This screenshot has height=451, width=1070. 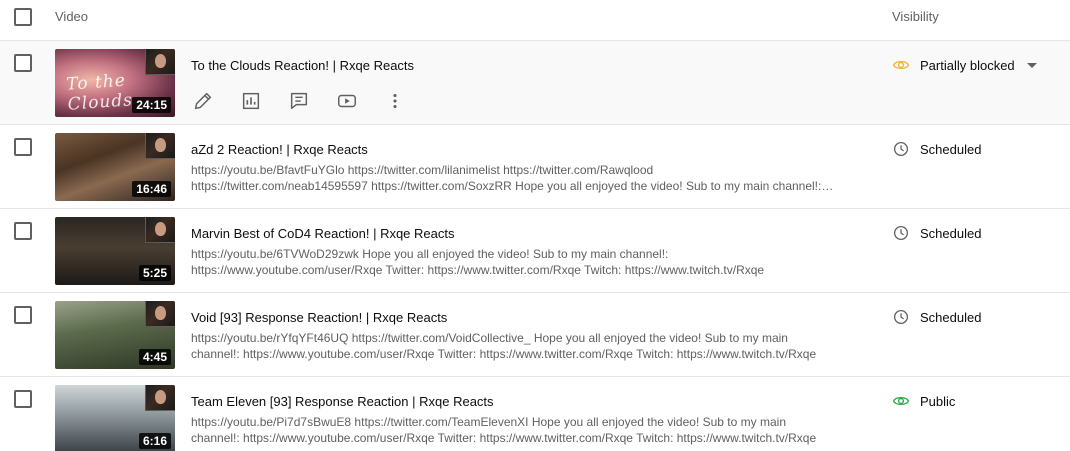 What do you see at coordinates (915, 16) in the screenshot?
I see `column-header-visibility: Visibility` at bounding box center [915, 16].